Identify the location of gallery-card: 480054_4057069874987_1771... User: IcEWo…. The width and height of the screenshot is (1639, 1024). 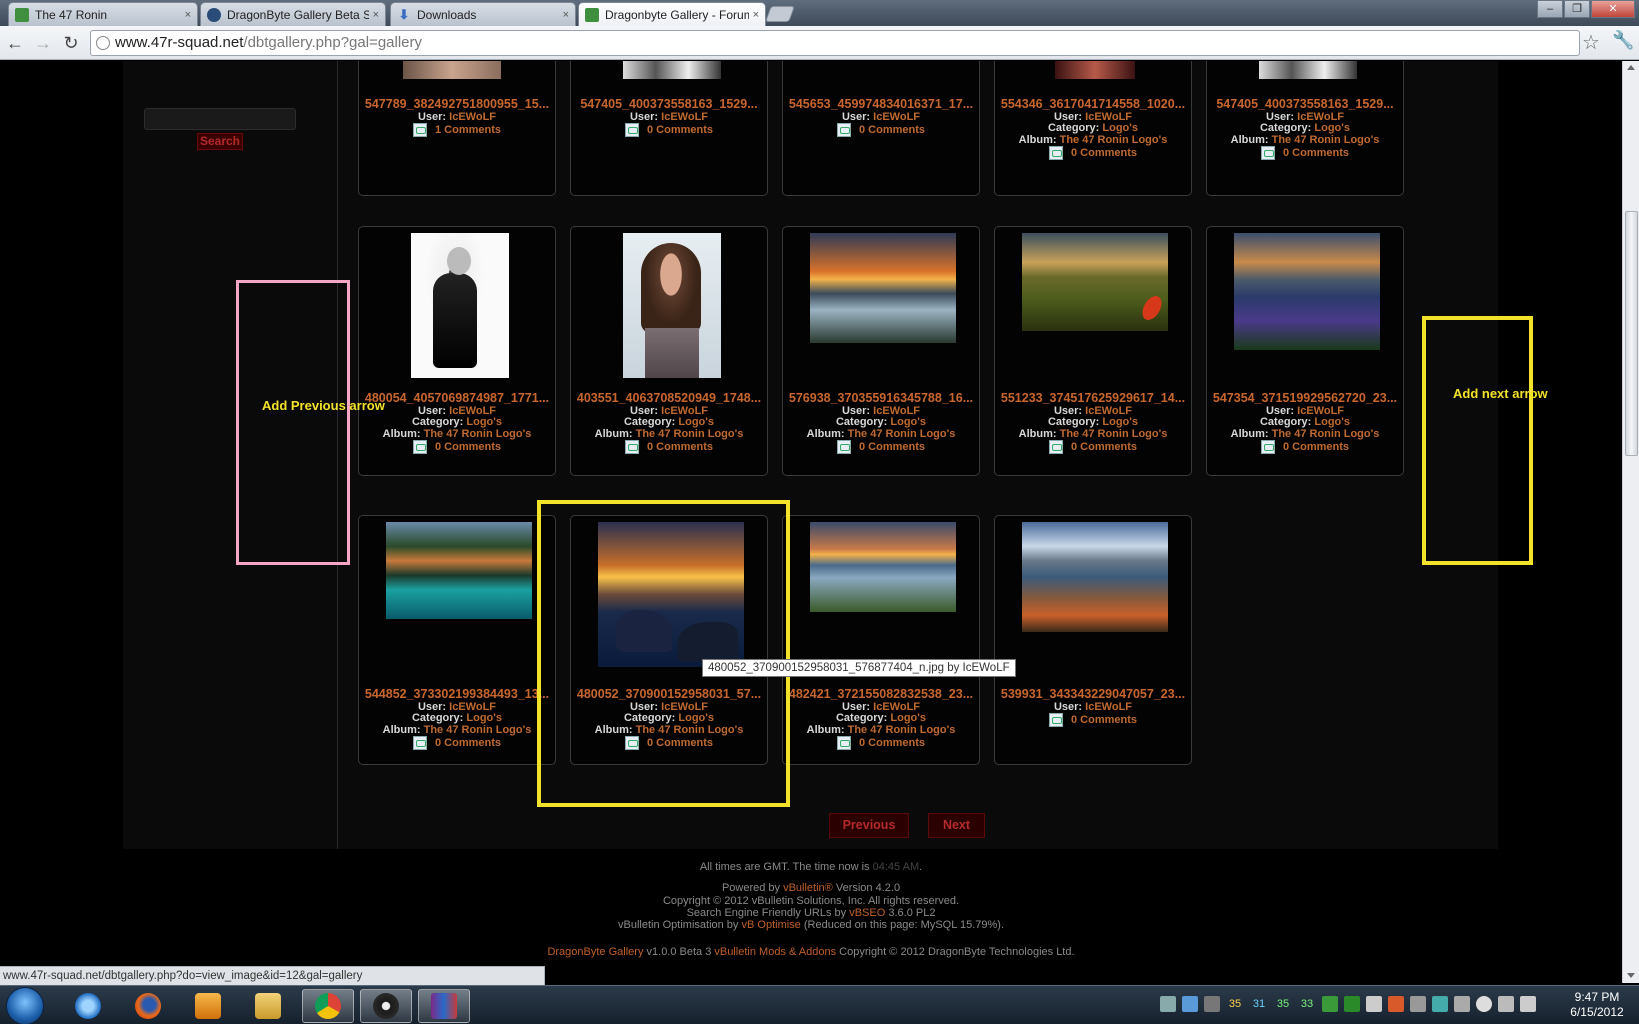
(457, 351).